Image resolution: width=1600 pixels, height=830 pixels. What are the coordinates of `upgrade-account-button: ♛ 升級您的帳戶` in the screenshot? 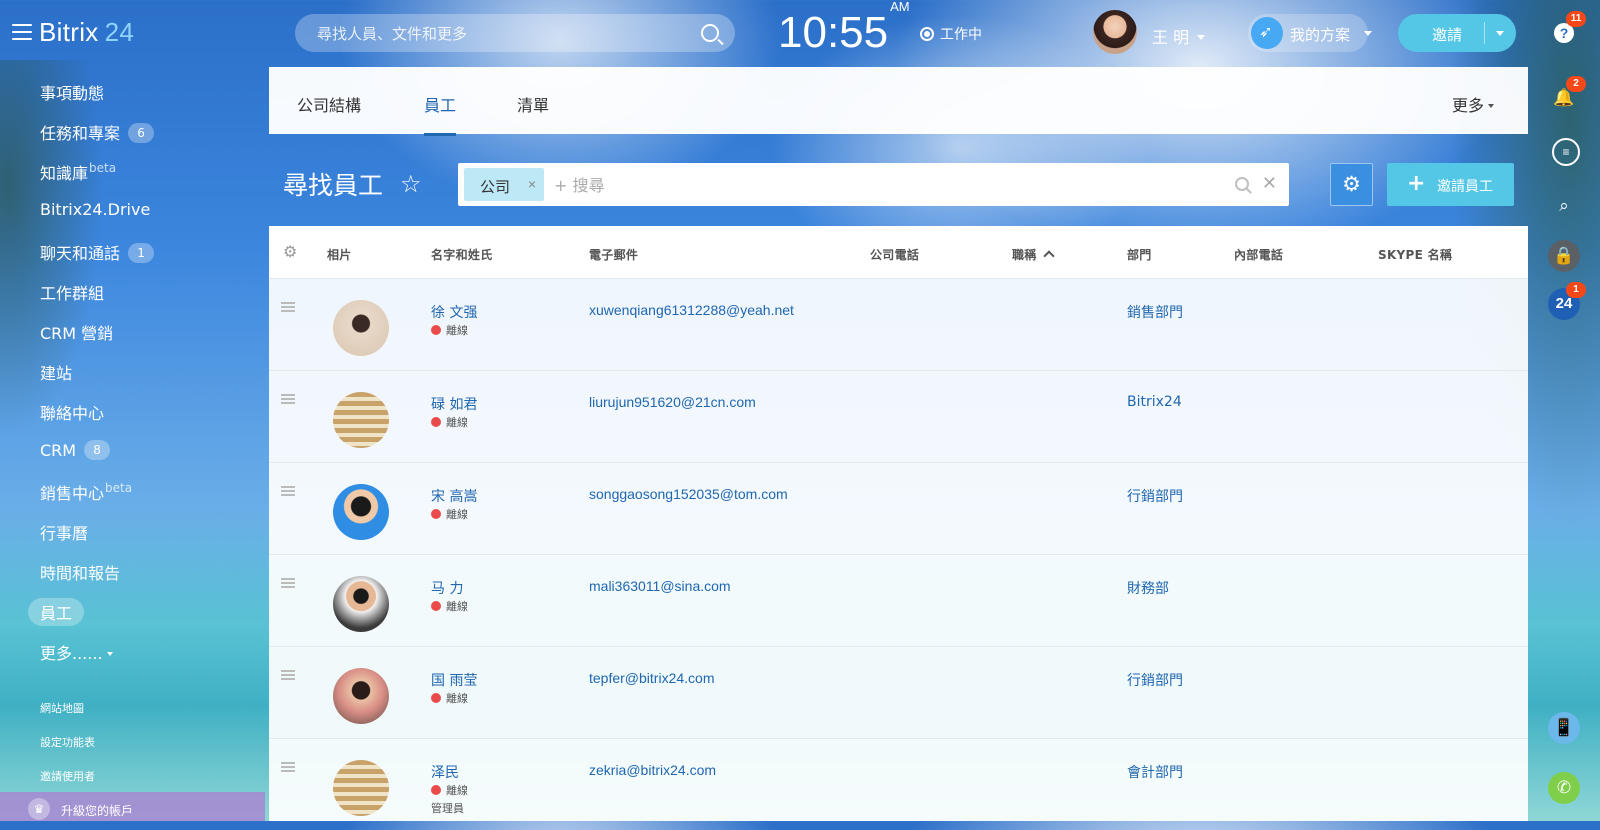 It's located at (132, 806).